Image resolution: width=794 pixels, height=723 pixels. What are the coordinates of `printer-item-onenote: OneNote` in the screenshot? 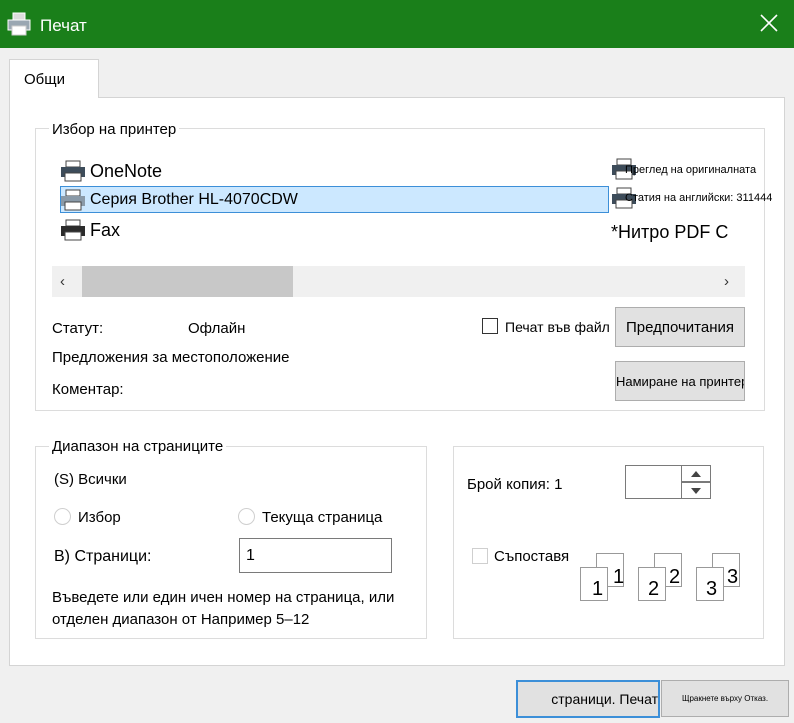 It's located at (111, 171).